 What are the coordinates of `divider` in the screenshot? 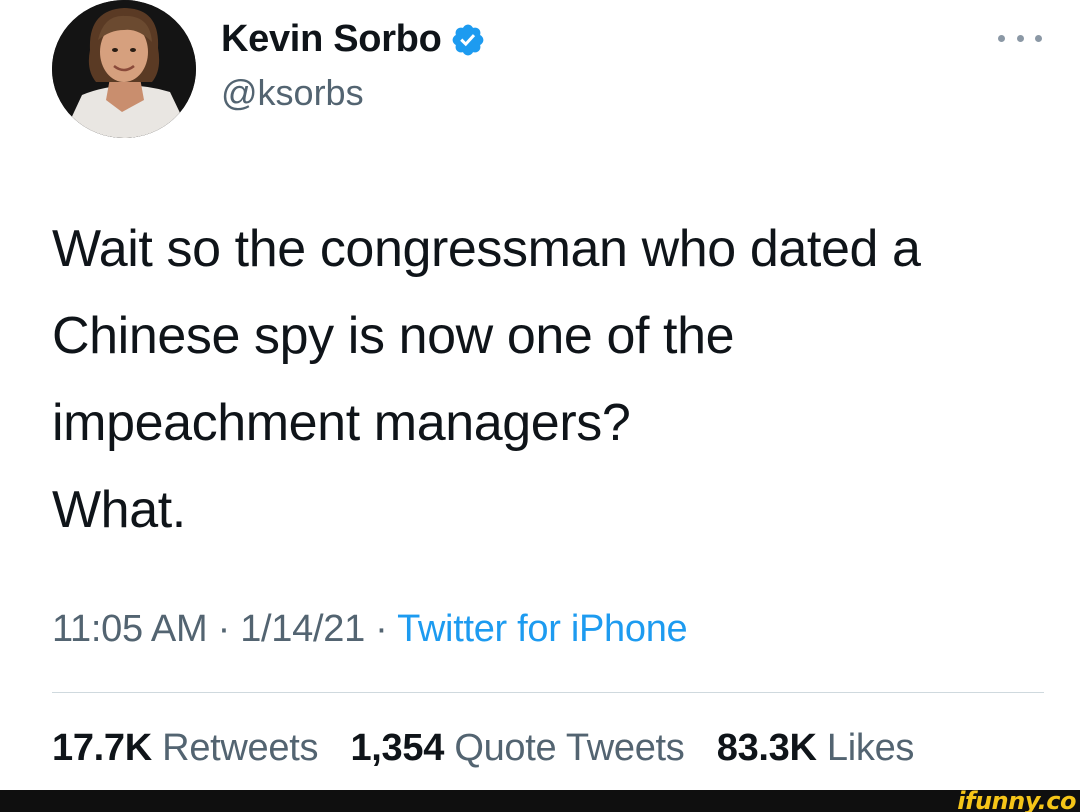 It's located at (548, 692).